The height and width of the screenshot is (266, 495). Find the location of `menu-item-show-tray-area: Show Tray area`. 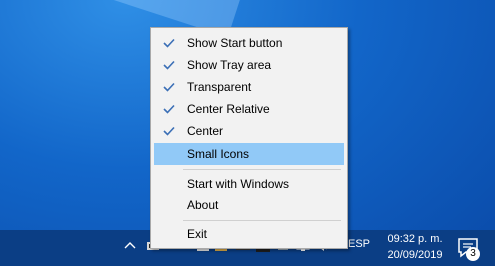

menu-item-show-tray-area: Show Tray area is located at coordinates (249, 65).